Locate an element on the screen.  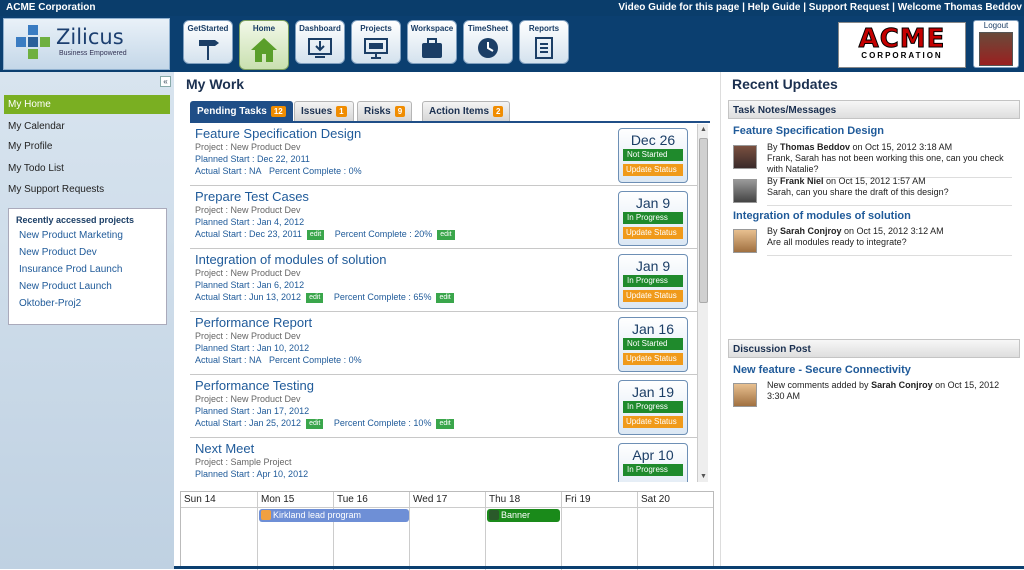
calendar-day: Sun 14 is located at coordinates (219, 531).